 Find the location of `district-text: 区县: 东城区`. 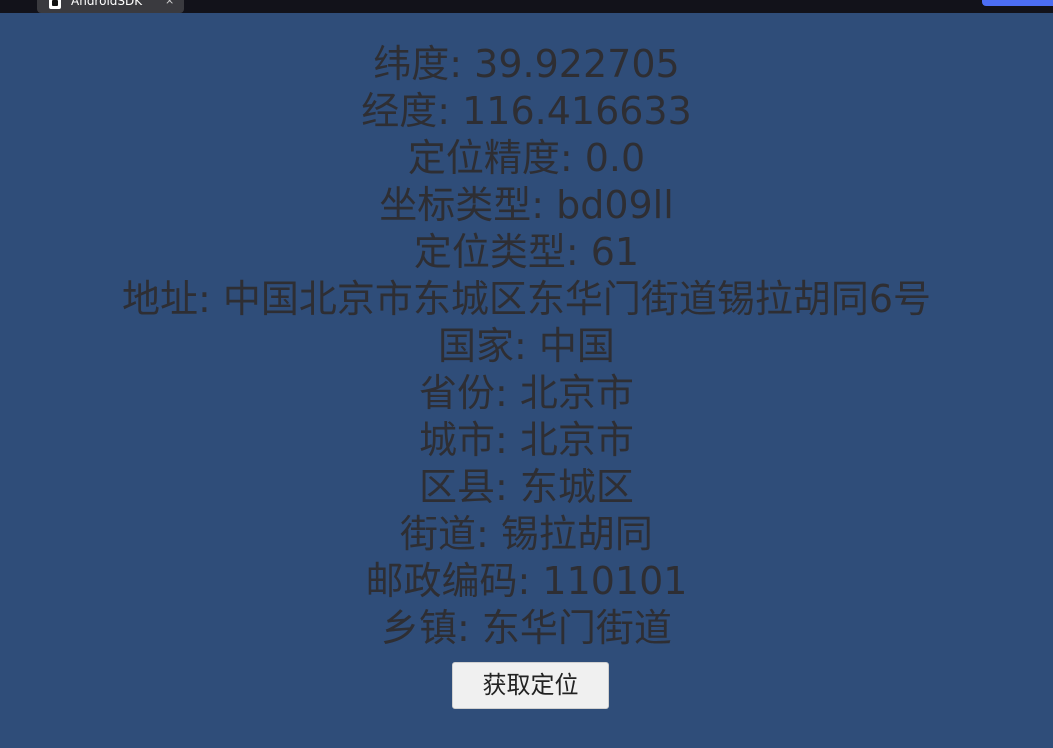

district-text: 区县: 东城区 is located at coordinates (526, 487).